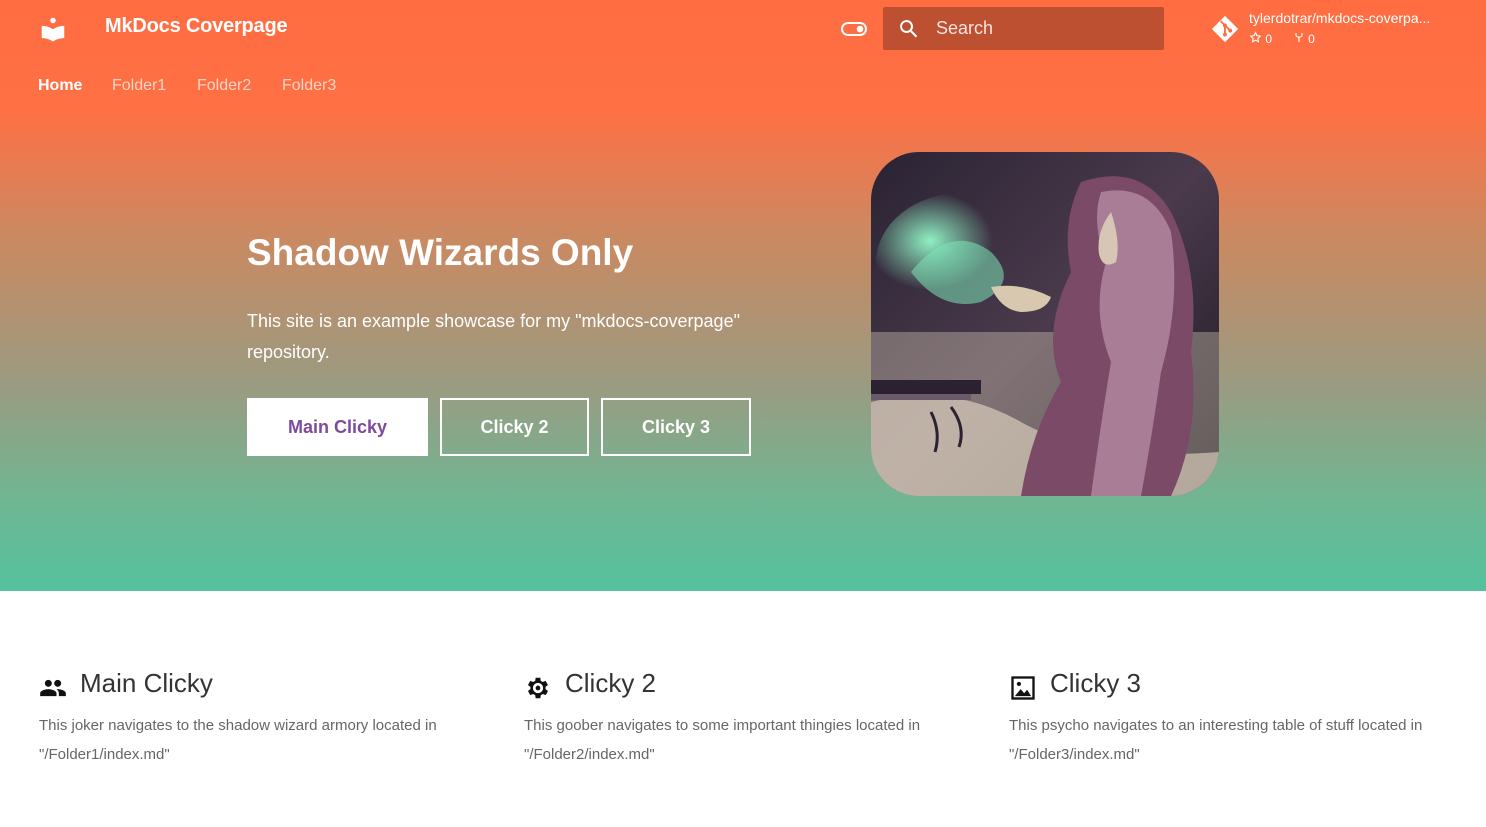 The height and width of the screenshot is (827, 1486). I want to click on repo-stats: 0 0, so click(1282, 39).